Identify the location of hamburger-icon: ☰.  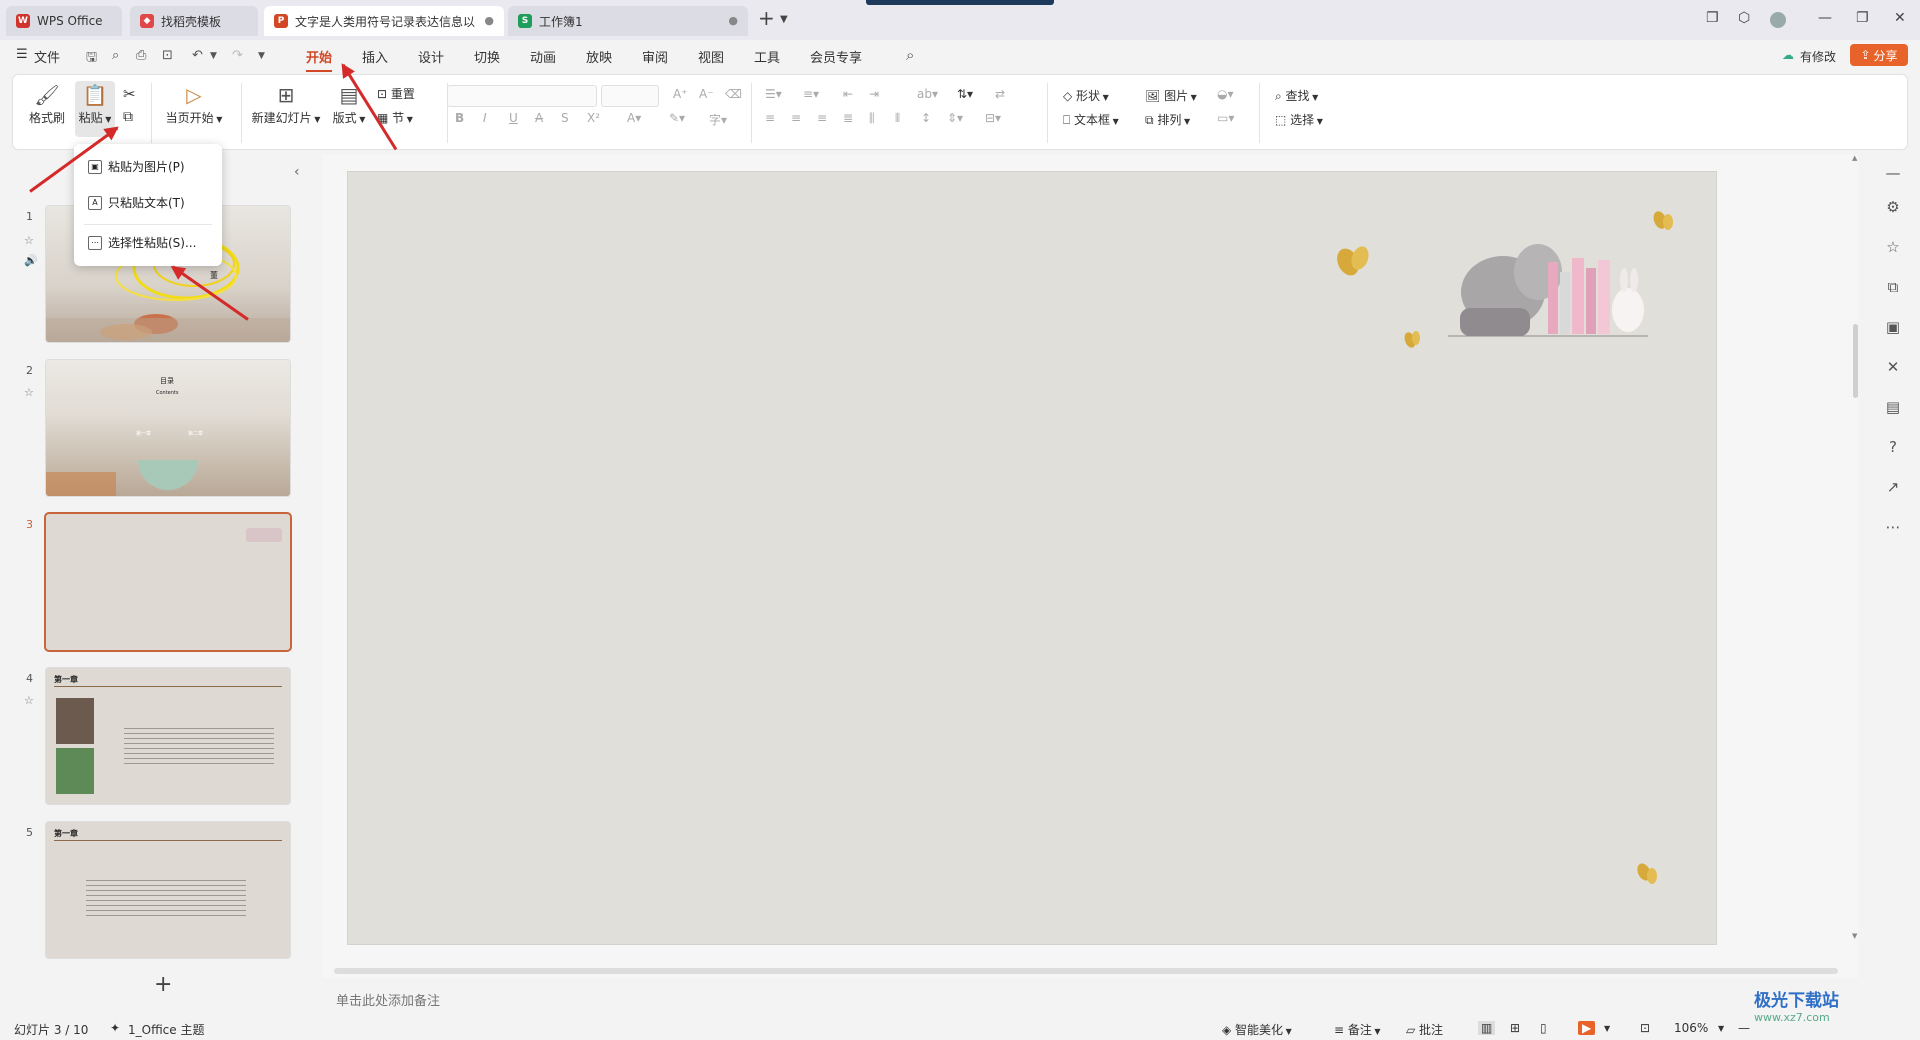
(22, 54).